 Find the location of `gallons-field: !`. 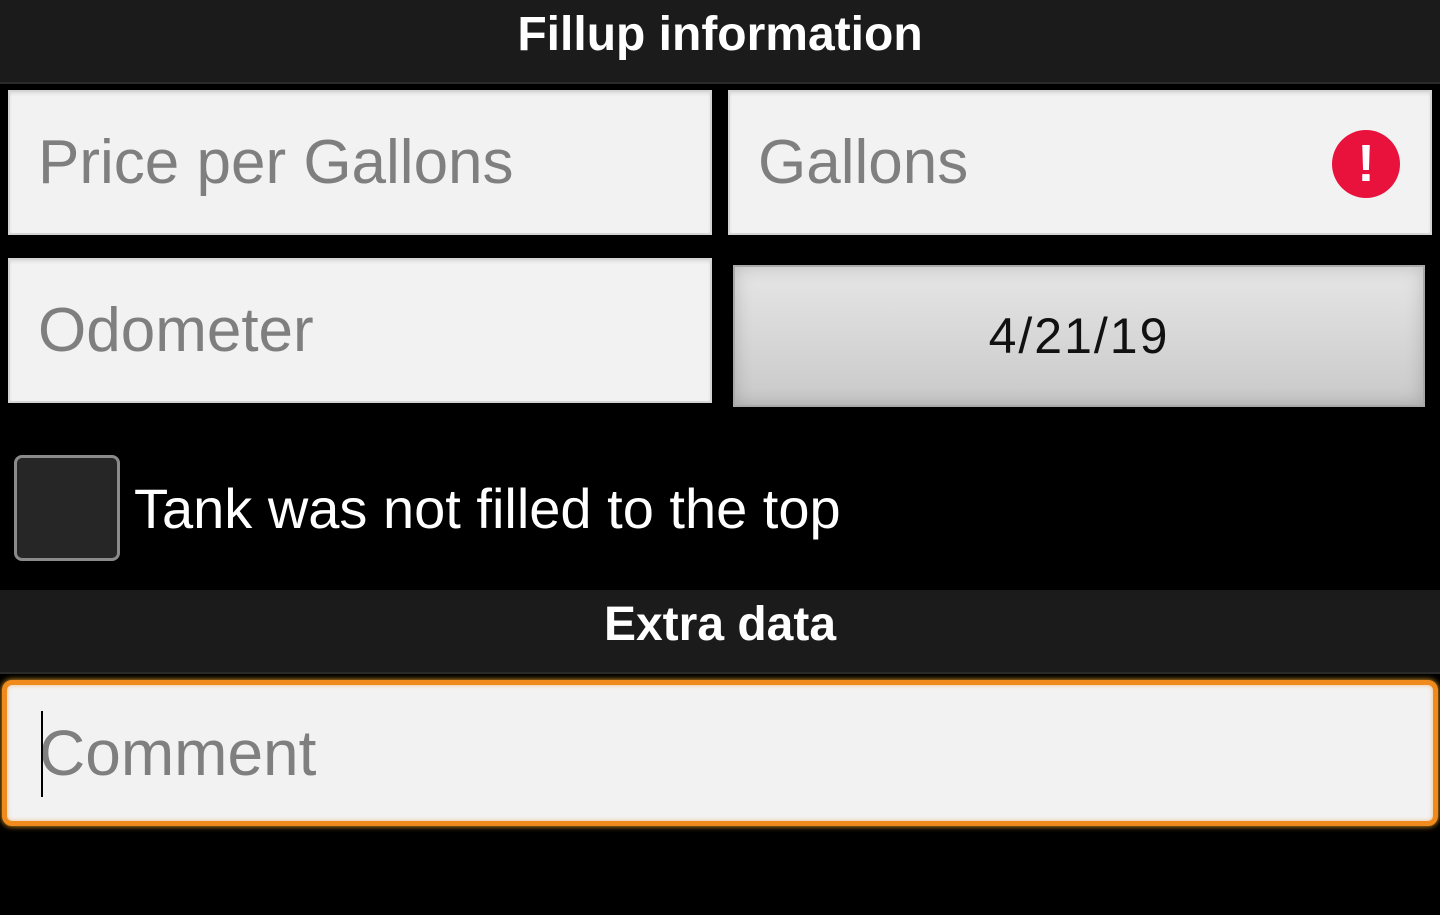

gallons-field: ! is located at coordinates (1080, 162).